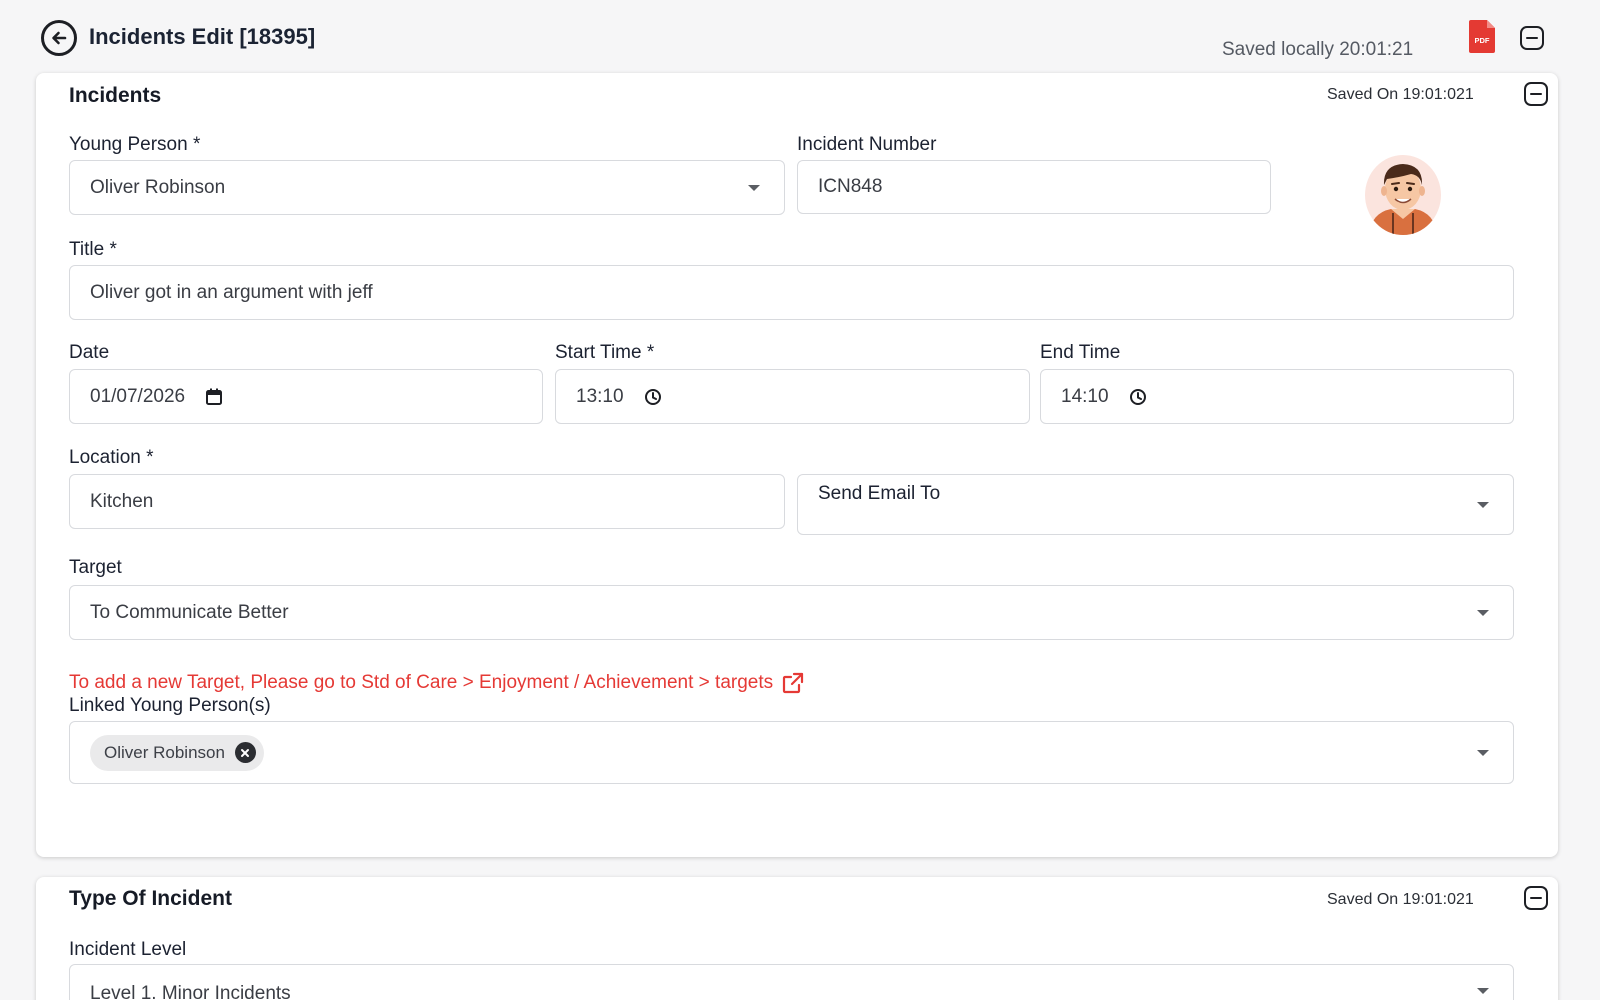 Image resolution: width=1600 pixels, height=1000 pixels. Describe the element at coordinates (190, 991) in the screenshot. I see `incident-level-value: Level 1. Minor Incidents` at that location.